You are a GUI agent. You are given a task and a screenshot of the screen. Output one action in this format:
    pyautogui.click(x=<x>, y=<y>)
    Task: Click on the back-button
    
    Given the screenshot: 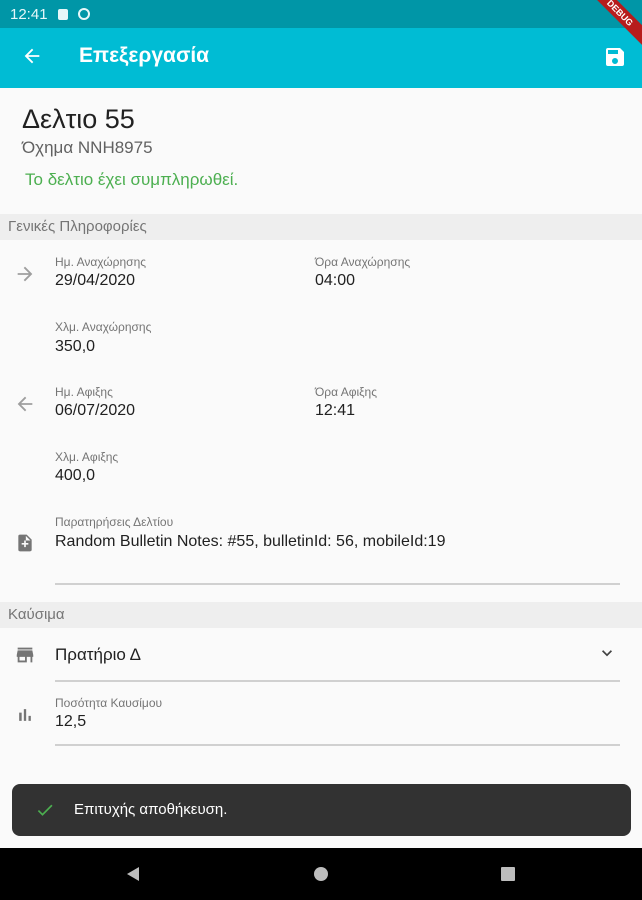 What is the action you would take?
    pyautogui.click(x=32, y=56)
    